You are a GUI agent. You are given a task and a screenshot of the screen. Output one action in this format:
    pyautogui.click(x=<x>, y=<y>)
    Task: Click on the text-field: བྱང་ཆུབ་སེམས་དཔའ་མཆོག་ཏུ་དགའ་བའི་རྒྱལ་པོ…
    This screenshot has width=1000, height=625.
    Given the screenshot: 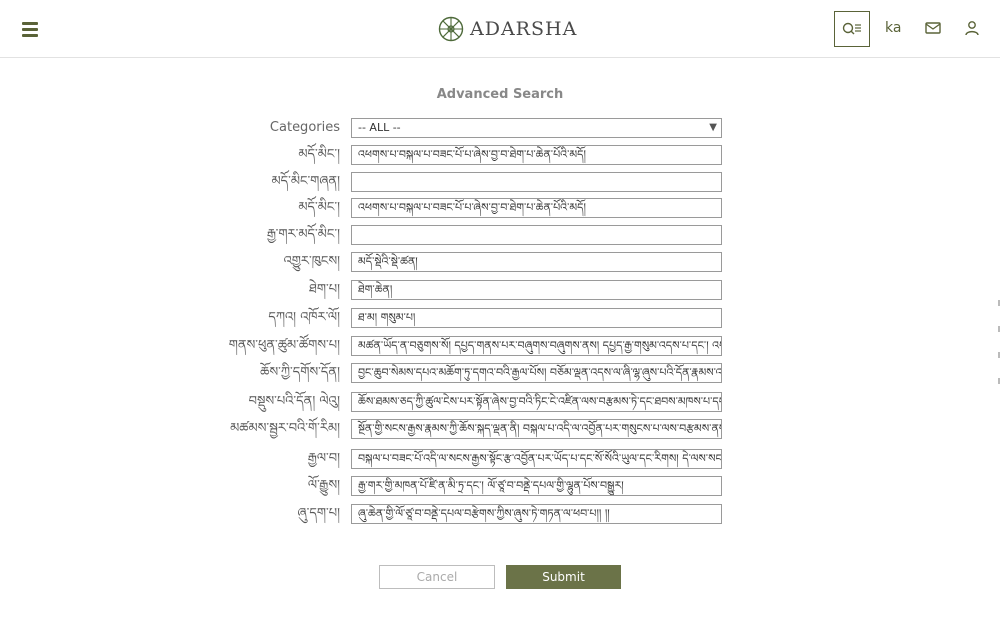 What is the action you would take?
    pyautogui.click(x=536, y=373)
    